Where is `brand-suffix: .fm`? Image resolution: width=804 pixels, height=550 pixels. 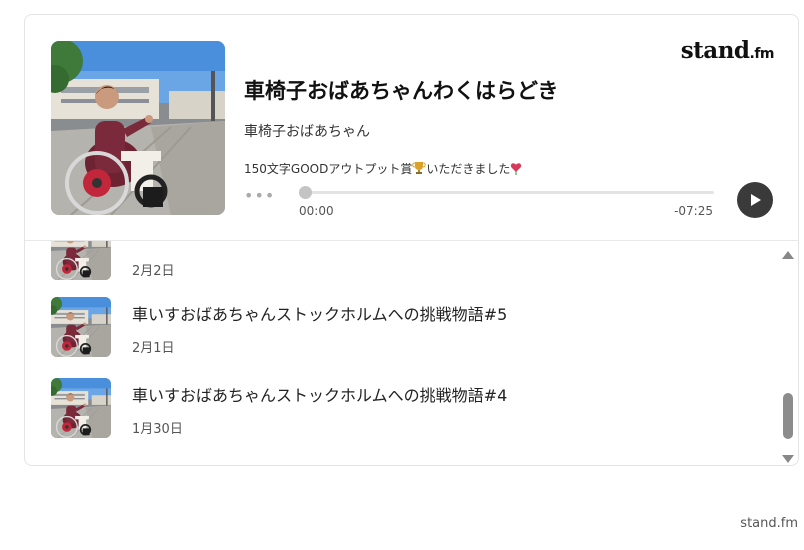
brand-suffix: .fm is located at coordinates (762, 54).